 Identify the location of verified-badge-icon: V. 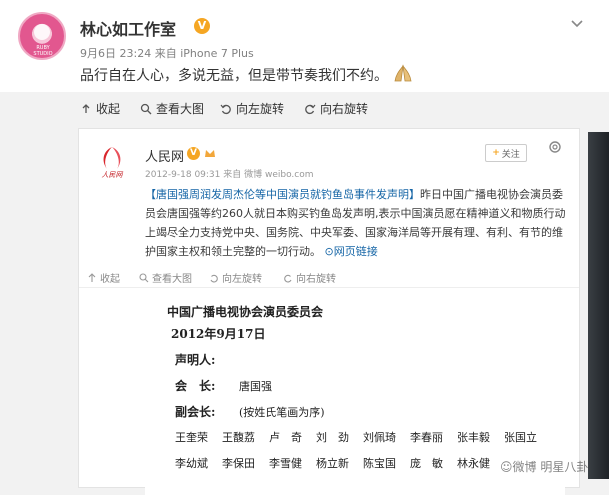
(202, 26).